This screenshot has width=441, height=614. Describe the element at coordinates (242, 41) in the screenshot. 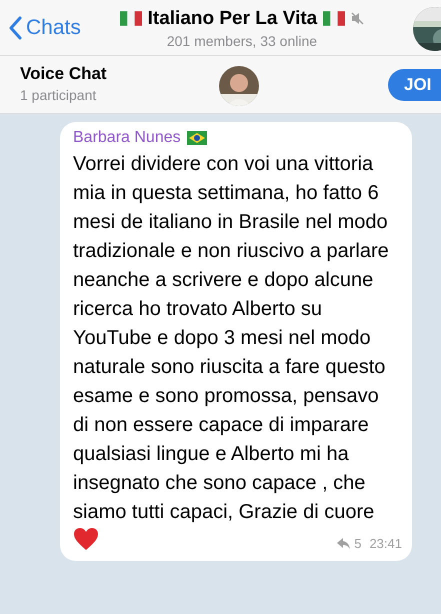

I see `member-count: 201 members, 33 online` at that location.